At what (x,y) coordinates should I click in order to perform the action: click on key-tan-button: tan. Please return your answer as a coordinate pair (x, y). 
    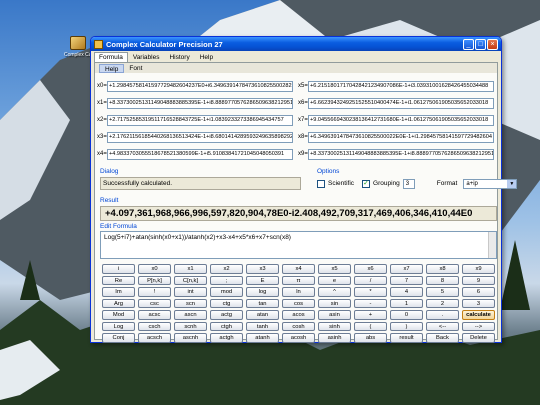
    Looking at the image, I should click on (262, 303).